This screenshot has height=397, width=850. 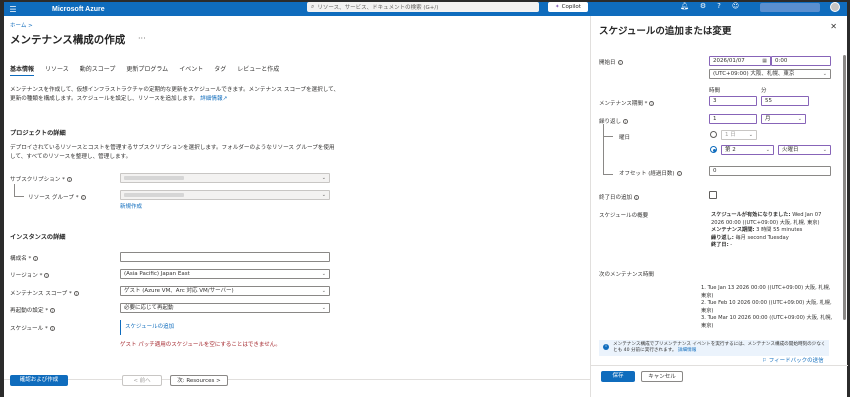 What do you see at coordinates (624, 216) in the screenshot?
I see `schedule-summary-label: スケジュールの概要` at bounding box center [624, 216].